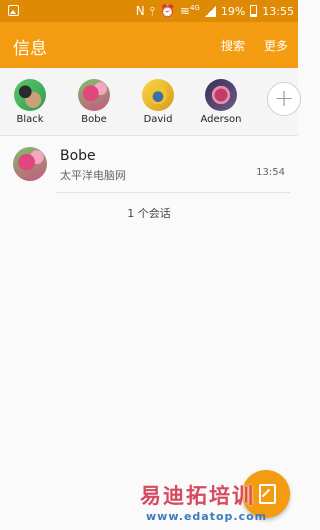 This screenshot has height=530, width=320. What do you see at coordinates (173, 192) in the screenshot?
I see `divider` at bounding box center [173, 192].